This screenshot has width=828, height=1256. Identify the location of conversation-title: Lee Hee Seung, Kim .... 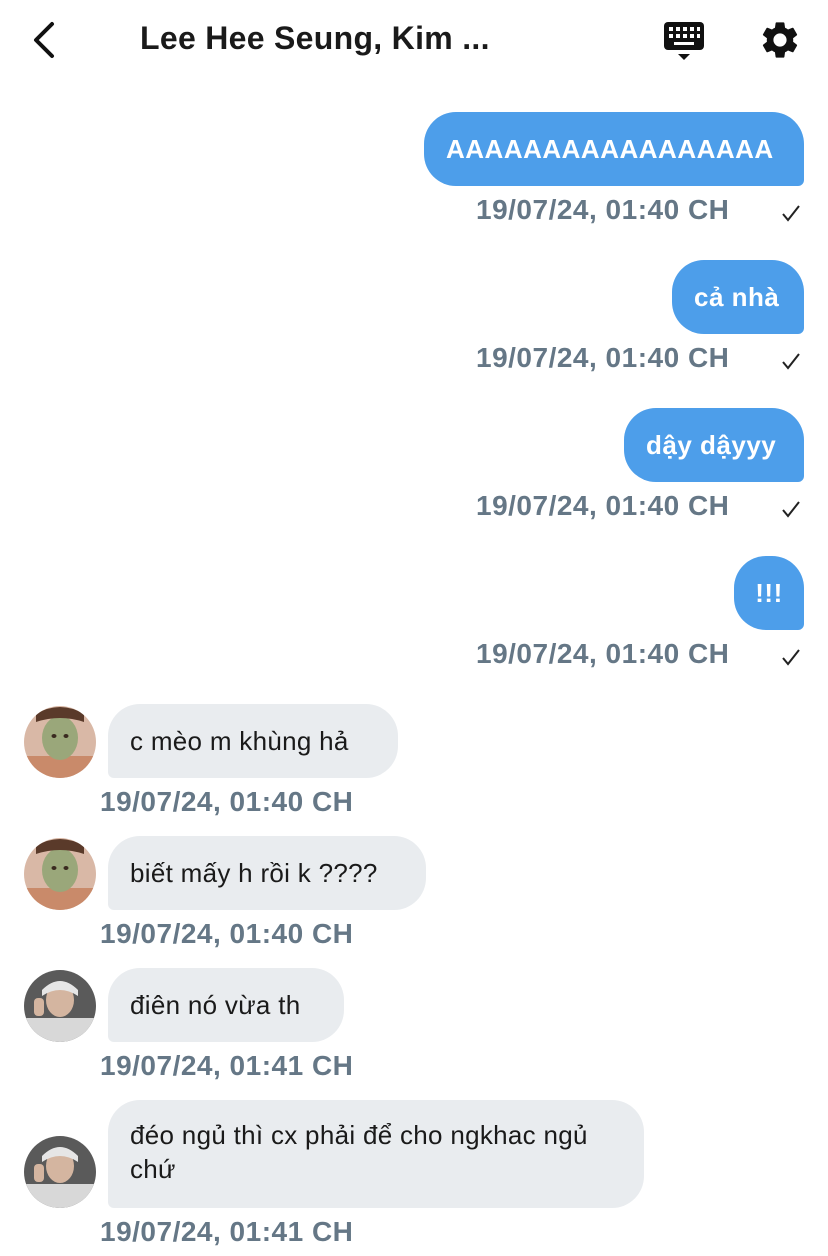
(350, 38).